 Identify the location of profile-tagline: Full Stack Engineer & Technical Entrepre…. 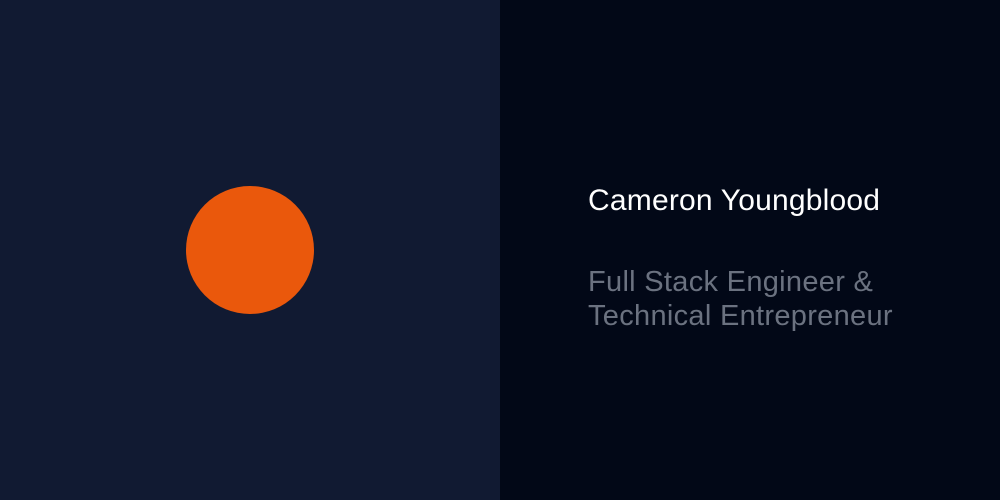
(740, 299).